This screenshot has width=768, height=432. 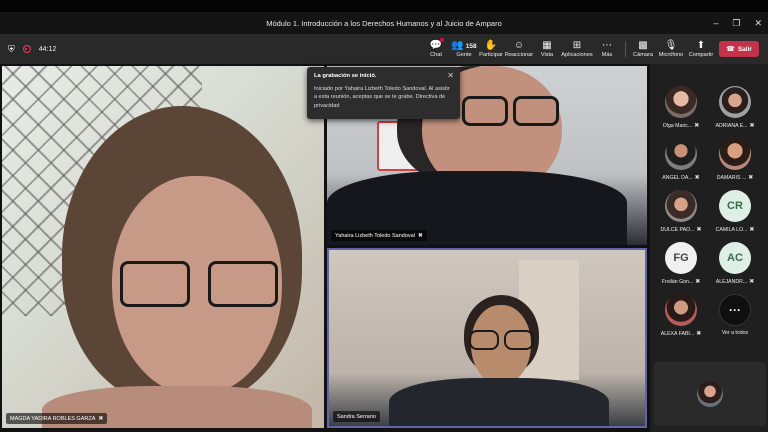 I want to click on chat-badge, so click(x=442, y=40).